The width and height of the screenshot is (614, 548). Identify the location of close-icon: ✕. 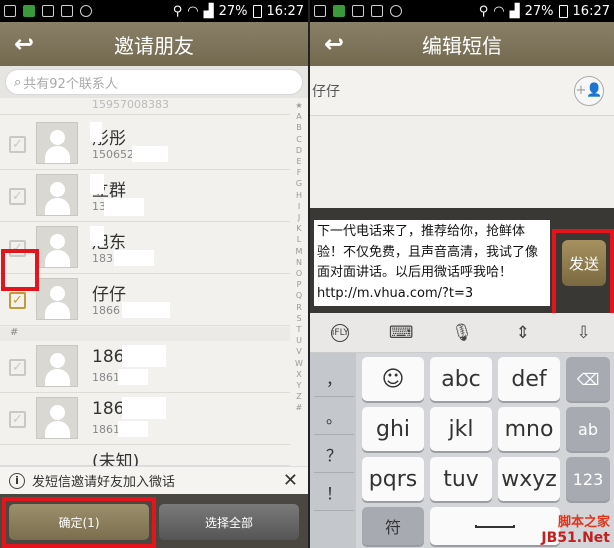
(290, 480).